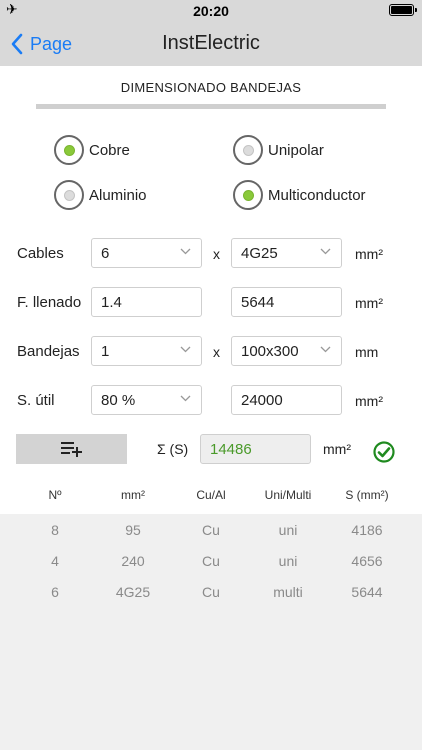  Describe the element at coordinates (133, 495) in the screenshot. I see `column-header-section: mm²` at that location.